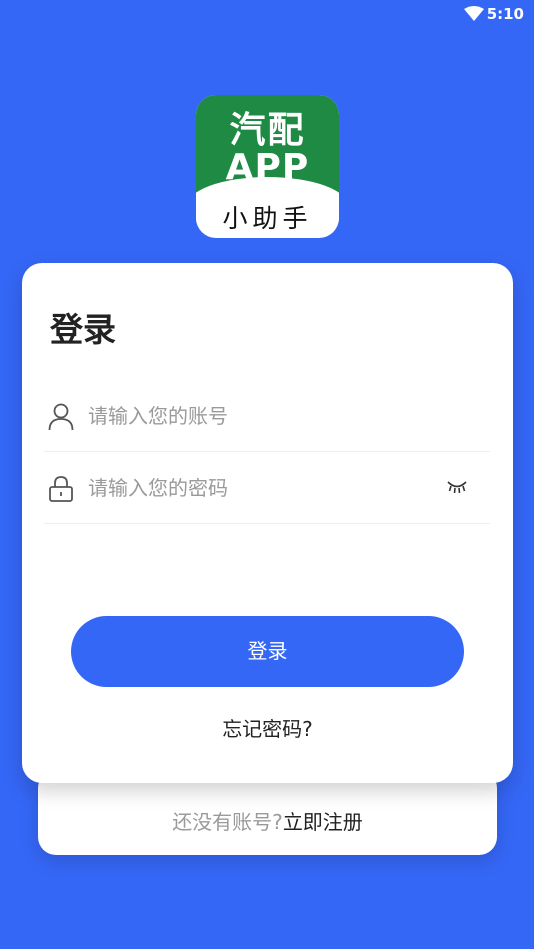 This screenshot has height=949, width=534. Describe the element at coordinates (267, 218) in the screenshot. I see `logo-line3: 小助手` at that location.